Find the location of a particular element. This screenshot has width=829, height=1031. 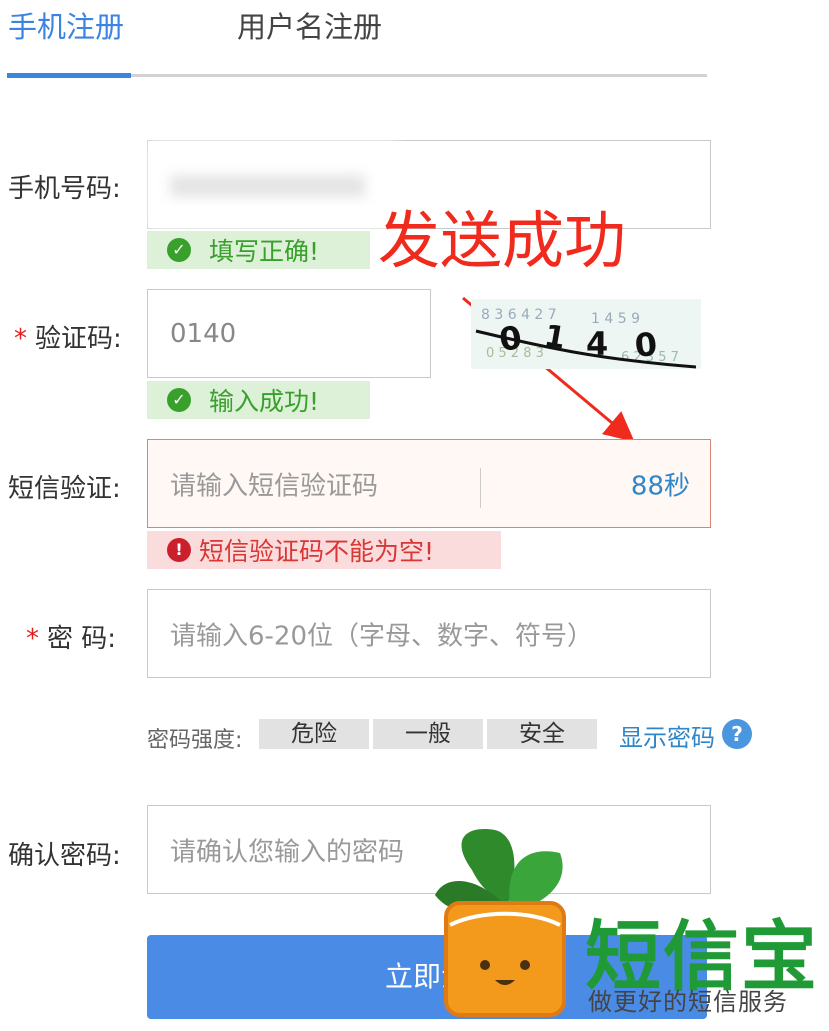

show-password-link: 显示密码 is located at coordinates (667, 735).